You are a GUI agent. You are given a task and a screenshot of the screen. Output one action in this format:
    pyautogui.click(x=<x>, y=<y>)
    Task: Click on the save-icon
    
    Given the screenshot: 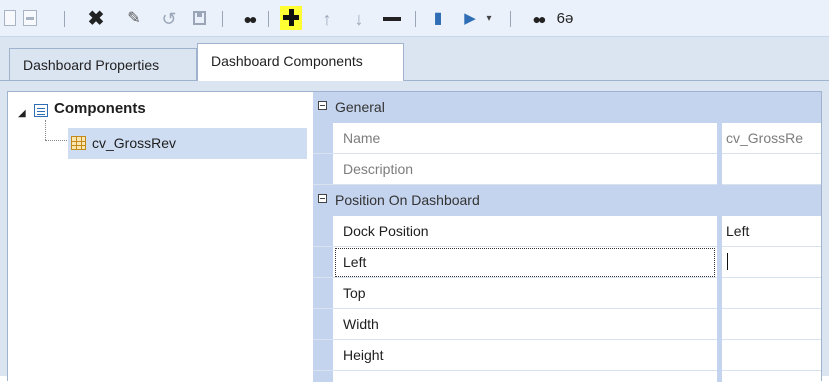 What is the action you would take?
    pyautogui.click(x=201, y=19)
    